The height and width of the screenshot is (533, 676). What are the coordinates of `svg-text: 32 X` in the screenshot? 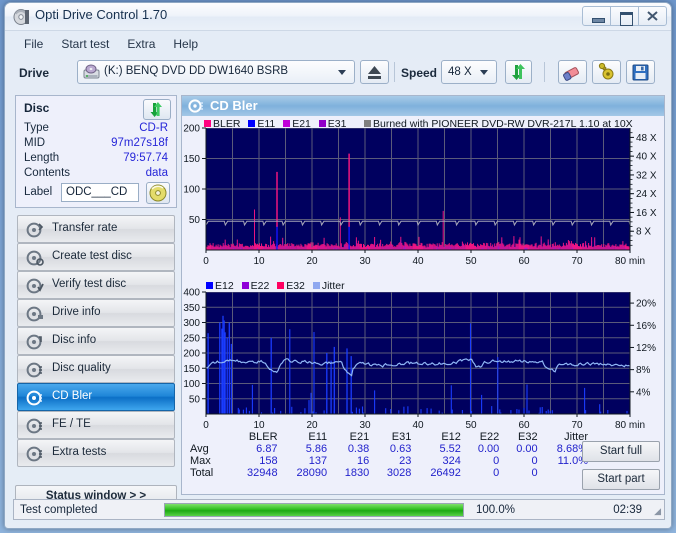 It's located at (646, 175).